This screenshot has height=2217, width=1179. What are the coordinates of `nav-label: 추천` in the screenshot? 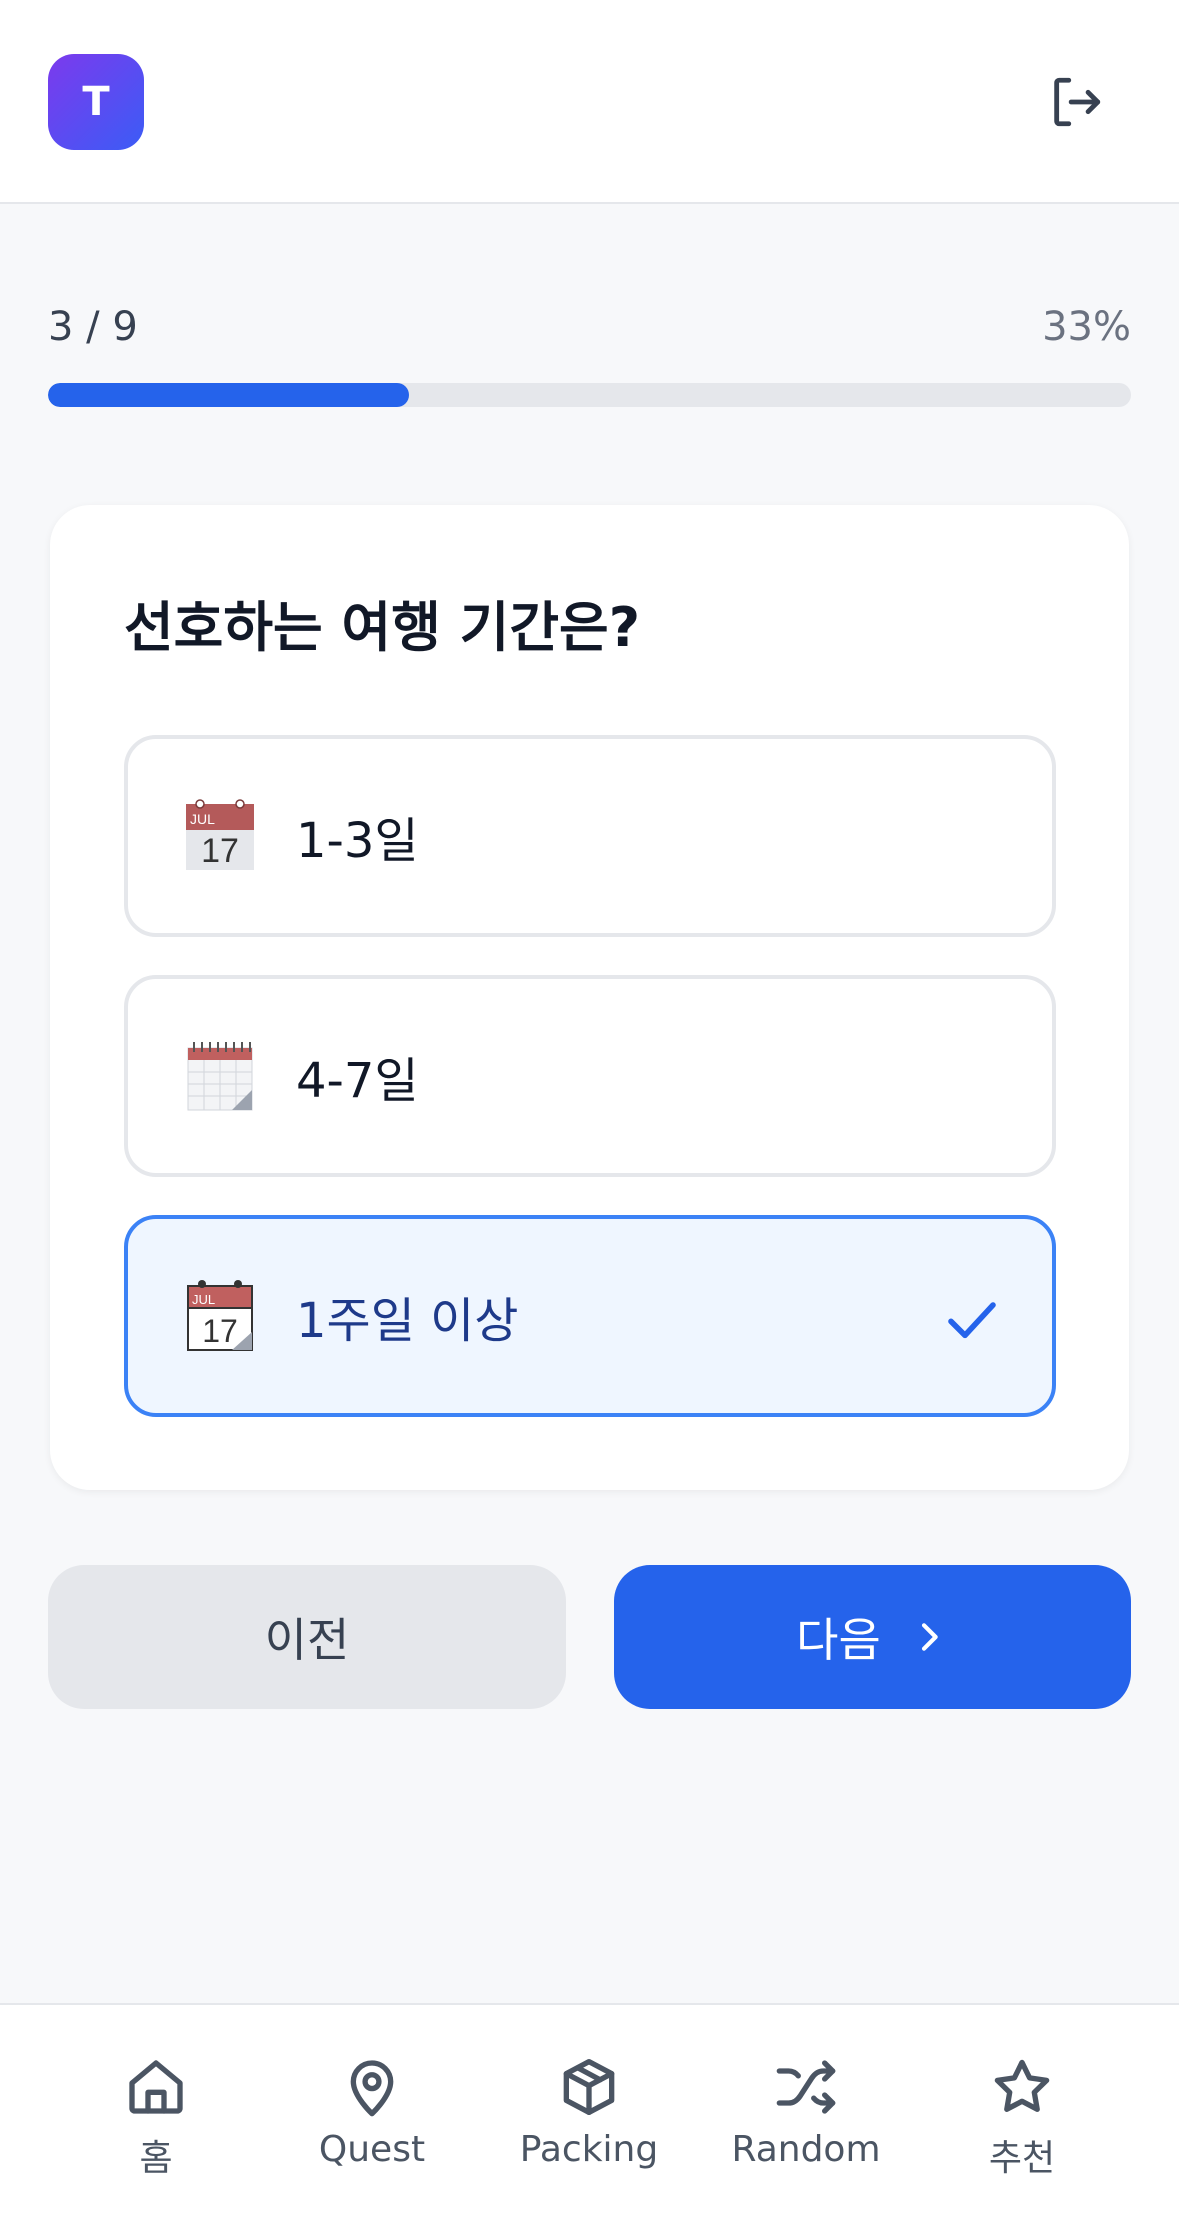 It's located at (1022, 2158).